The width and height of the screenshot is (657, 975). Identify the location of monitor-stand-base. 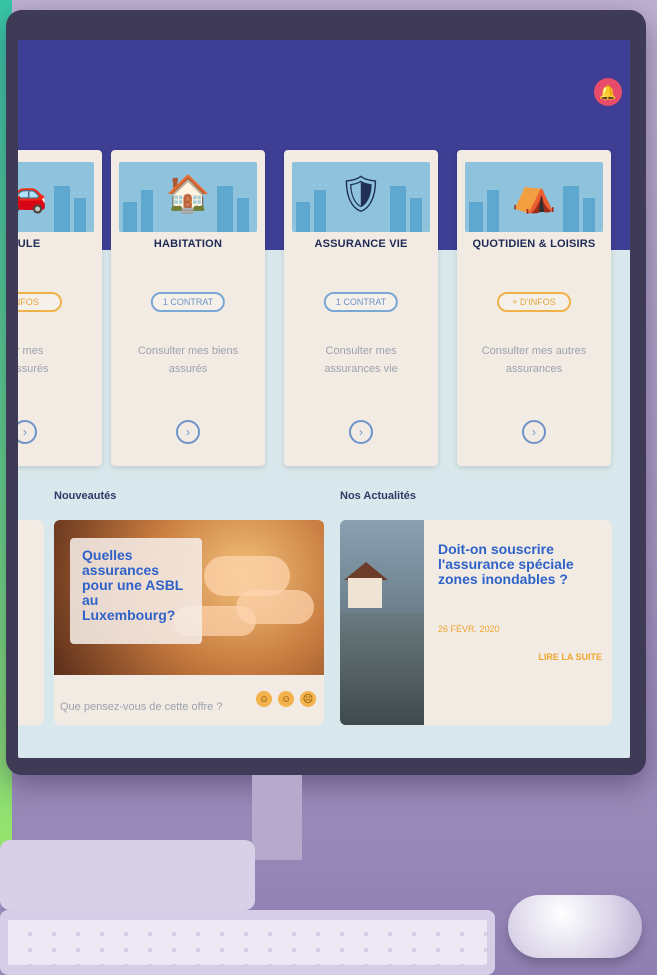
(127, 875).